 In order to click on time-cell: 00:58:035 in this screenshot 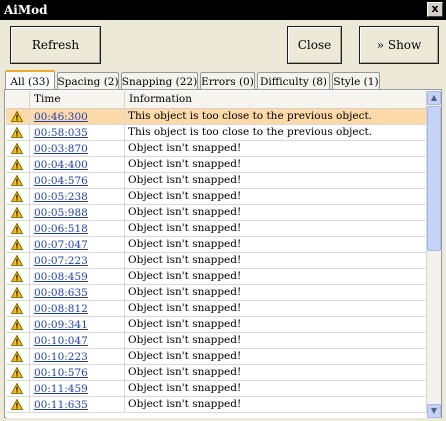, I will do `click(77, 132)`.